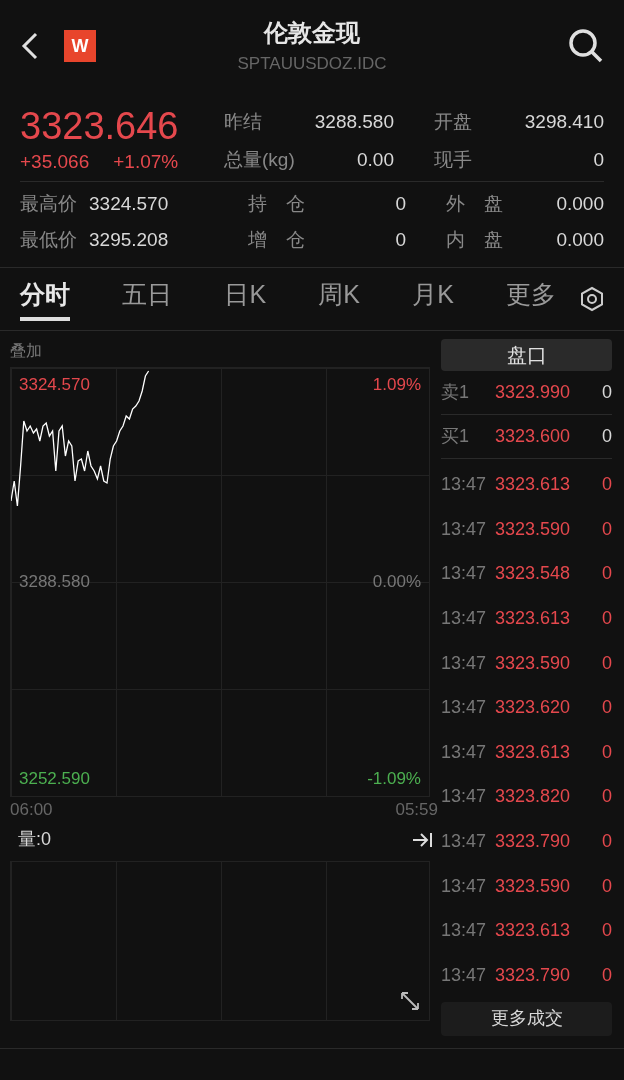 The height and width of the screenshot is (1080, 624). I want to click on chart-tab: 日K, so click(245, 298).